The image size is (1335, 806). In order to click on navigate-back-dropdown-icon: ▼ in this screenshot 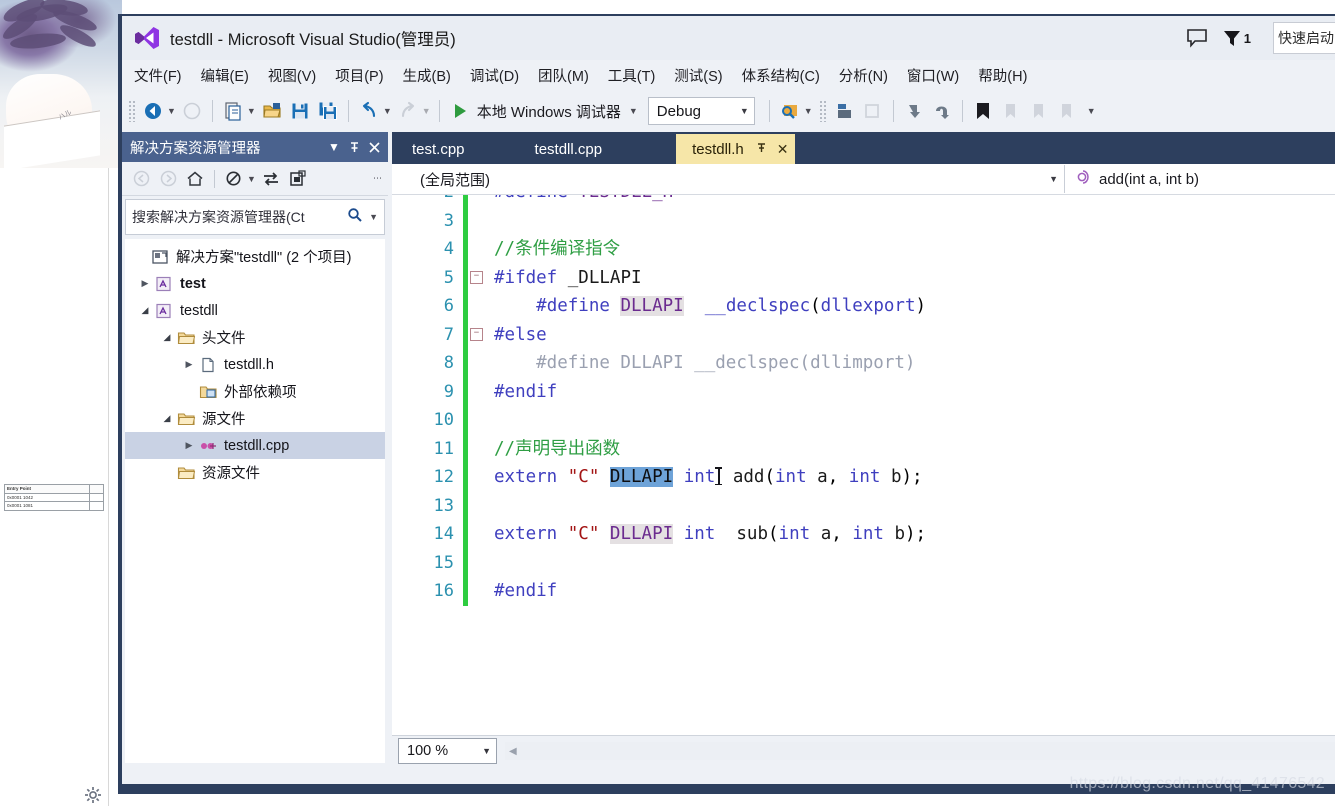, I will do `click(171, 111)`.